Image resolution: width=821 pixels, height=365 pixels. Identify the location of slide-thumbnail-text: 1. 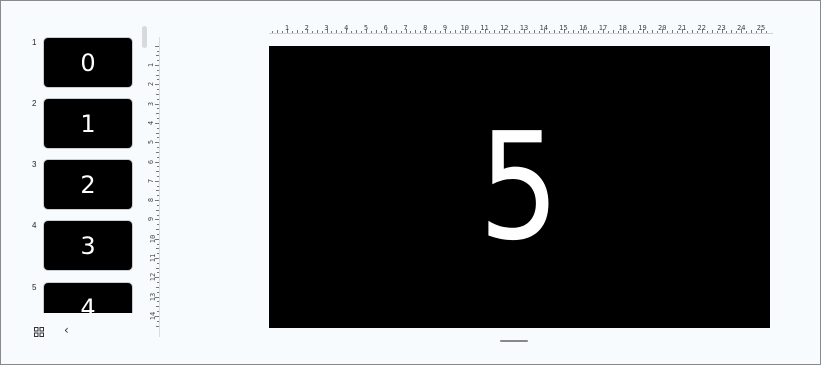
(88, 123).